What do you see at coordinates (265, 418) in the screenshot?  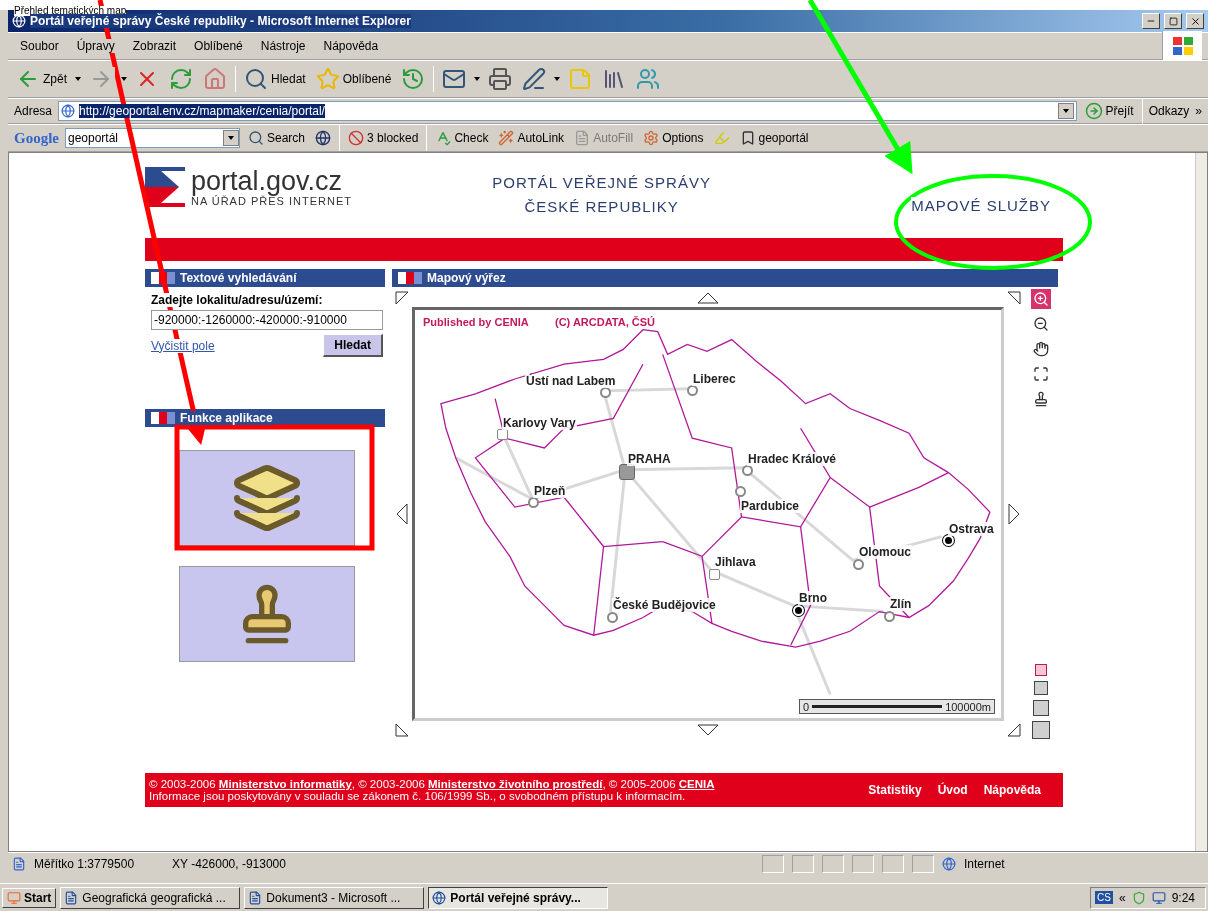 I see `panel-heading: Funkce aplikace` at bounding box center [265, 418].